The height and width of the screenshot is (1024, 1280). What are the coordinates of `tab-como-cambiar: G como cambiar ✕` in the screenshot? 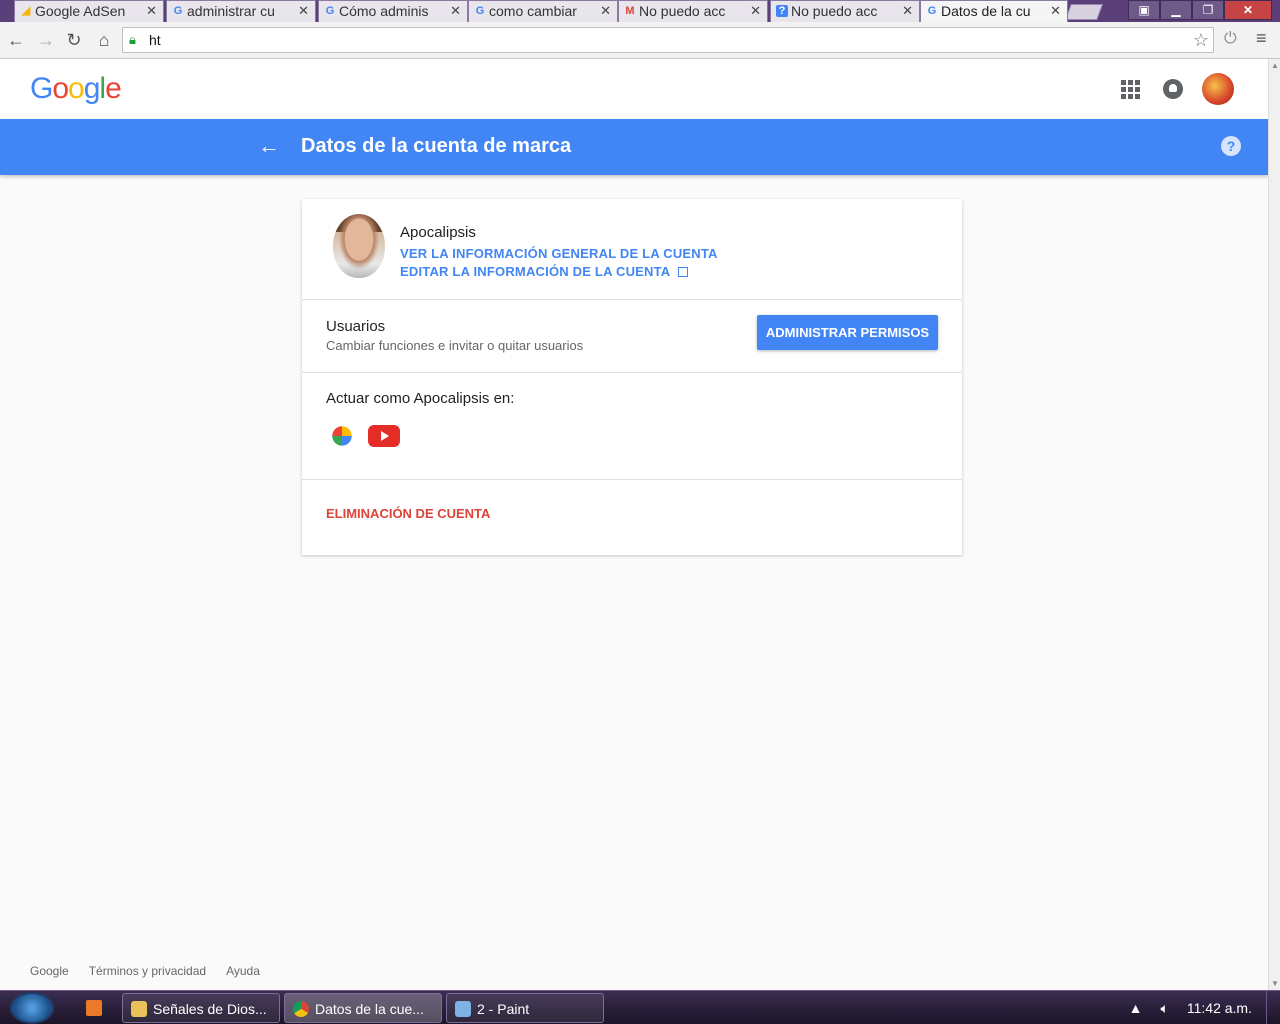 It's located at (543, 11).